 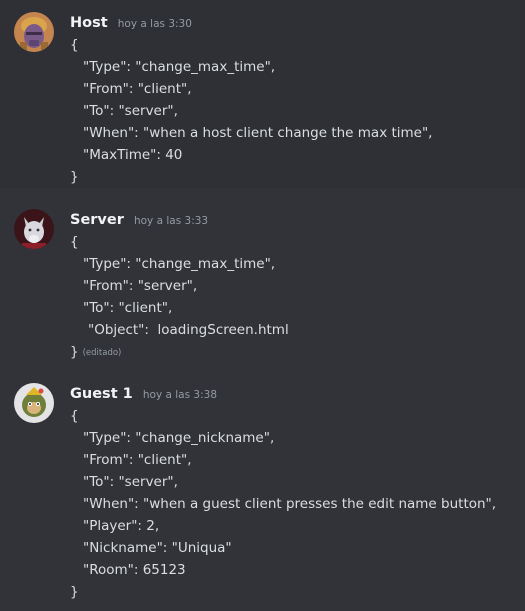 What do you see at coordinates (140, 286) in the screenshot?
I see `code-line: "From": "server",` at bounding box center [140, 286].